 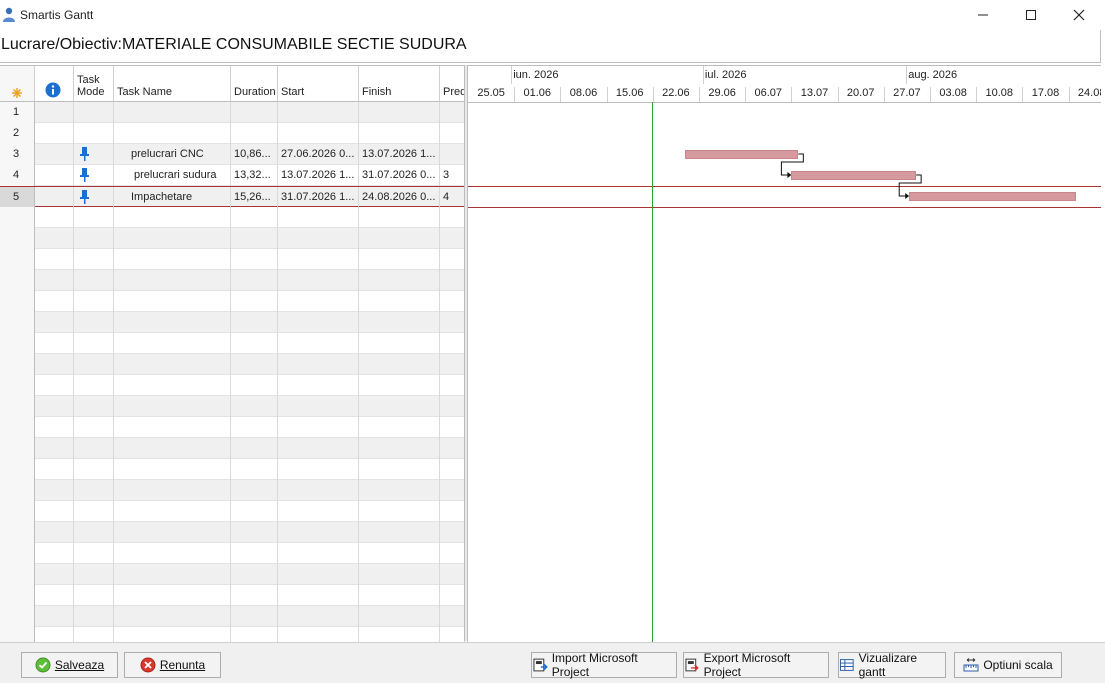 What do you see at coordinates (94, 84) in the screenshot?
I see `column-header-task-mode: Task Mode` at bounding box center [94, 84].